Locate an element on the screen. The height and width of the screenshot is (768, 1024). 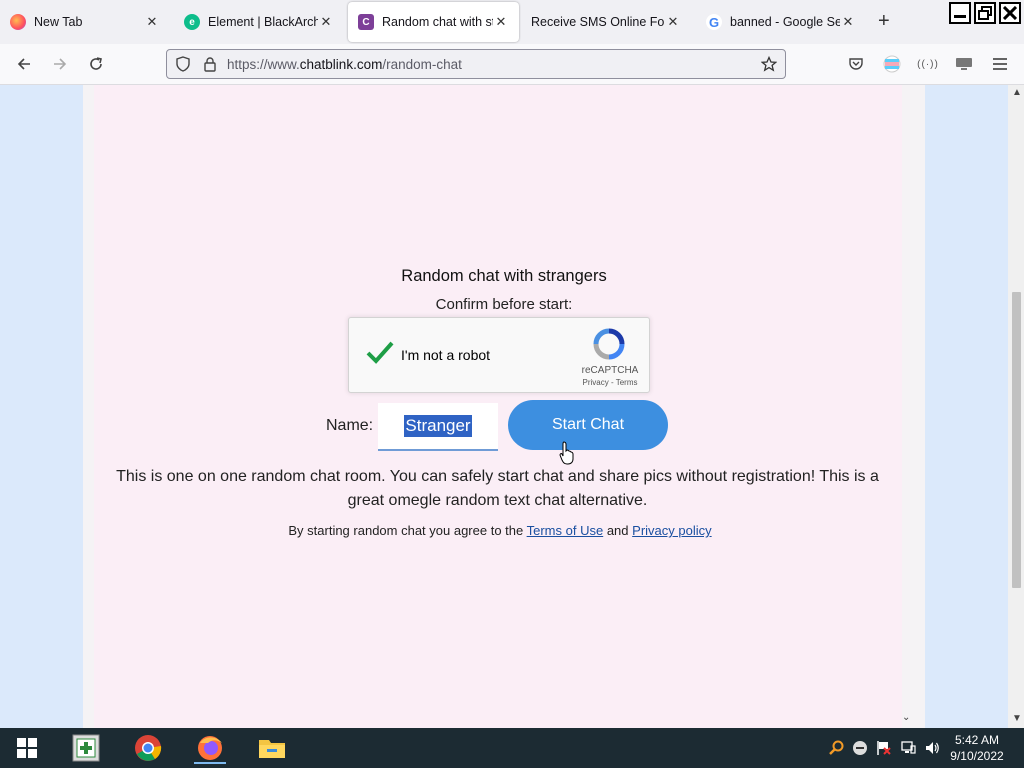
reload-button is located at coordinates (96, 64).